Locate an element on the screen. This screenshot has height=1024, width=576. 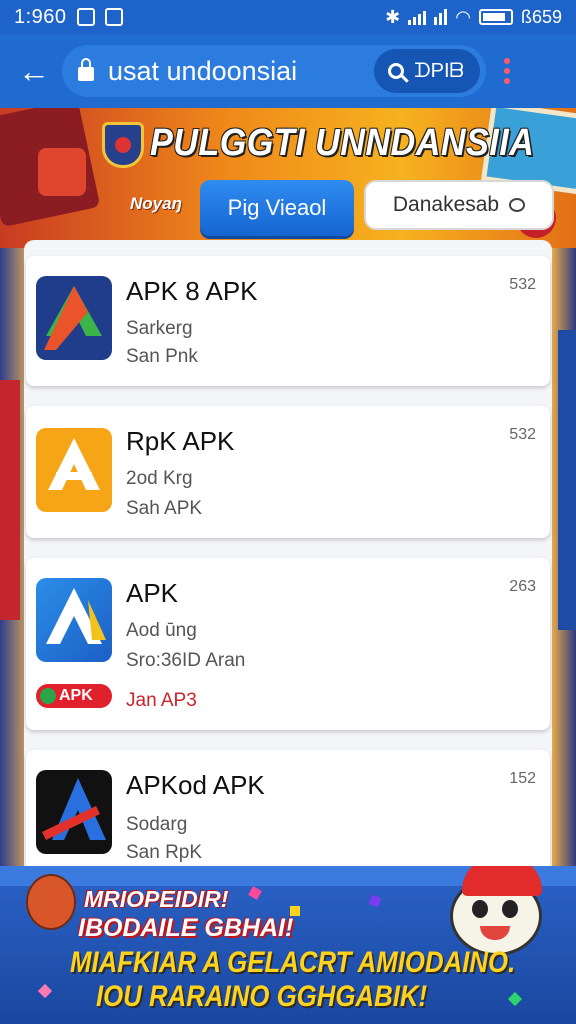
promo-line-2: IBODAILE GBHAI! is located at coordinates (186, 928).